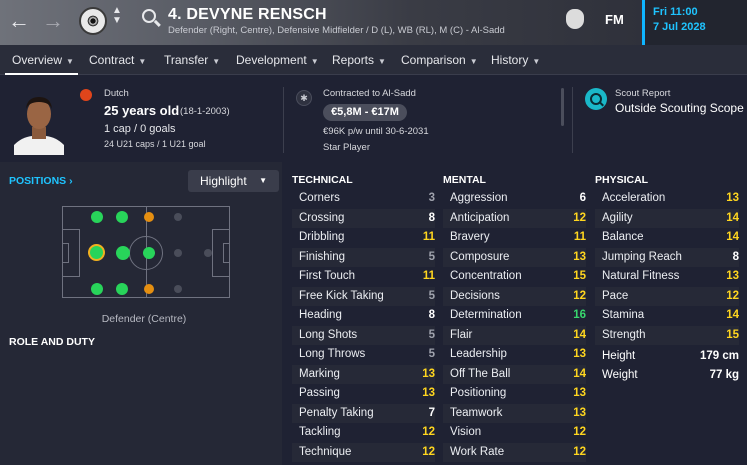  I want to click on position-dot-dl, so click(97, 289).